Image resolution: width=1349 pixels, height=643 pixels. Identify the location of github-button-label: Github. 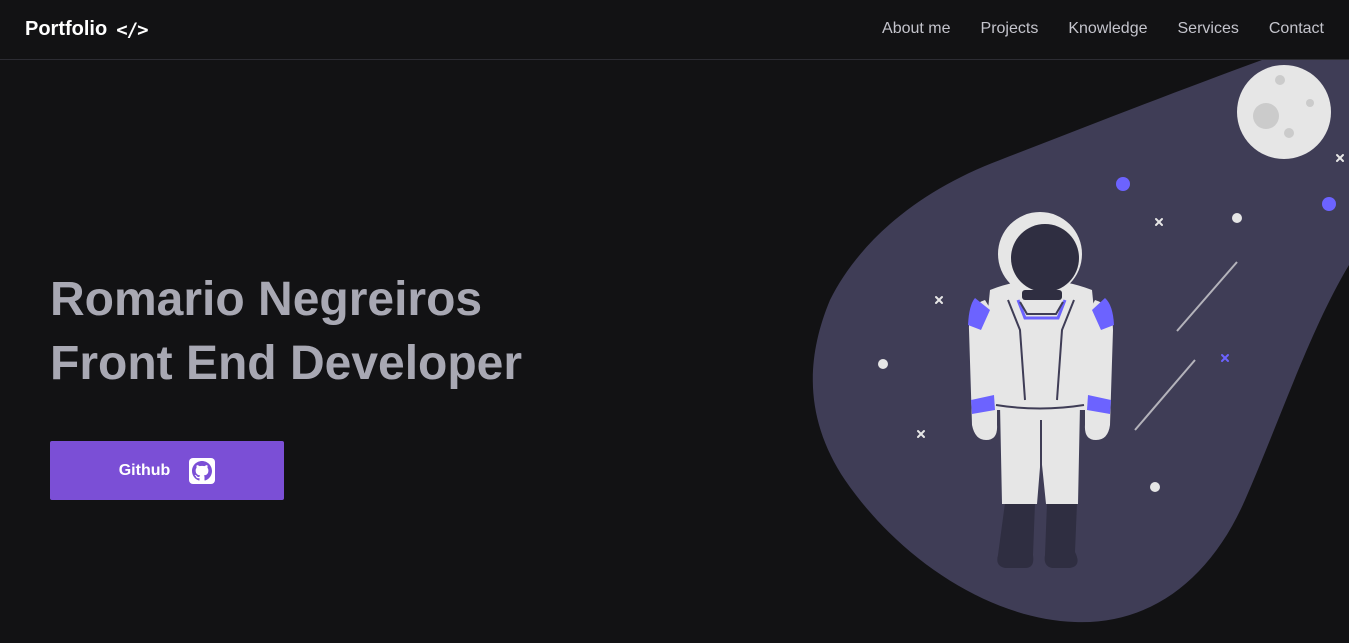
(144, 470).